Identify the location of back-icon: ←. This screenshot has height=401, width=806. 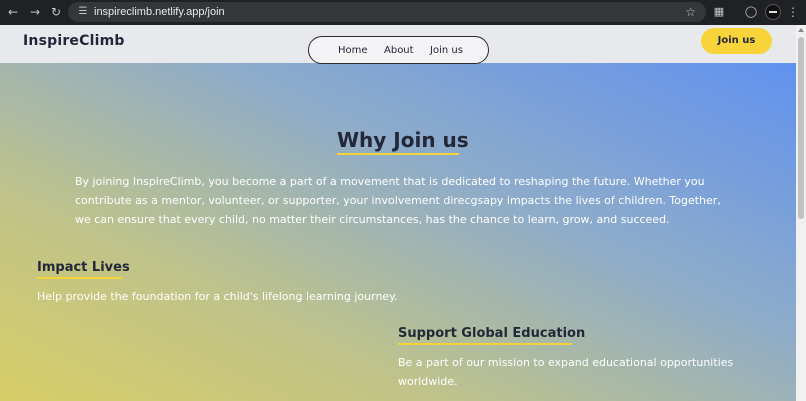
(13, 12).